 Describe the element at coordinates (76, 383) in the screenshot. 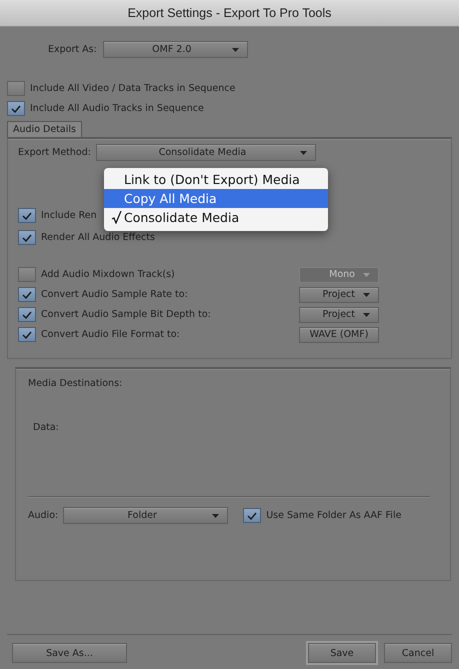

I see `media-destinations-label: Media Destinations:` at that location.